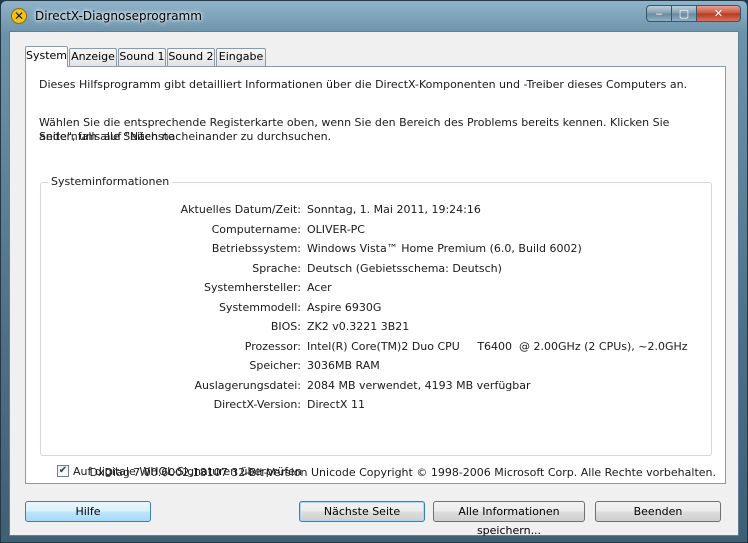  Describe the element at coordinates (46, 56) in the screenshot. I see `tab-system: System` at that location.